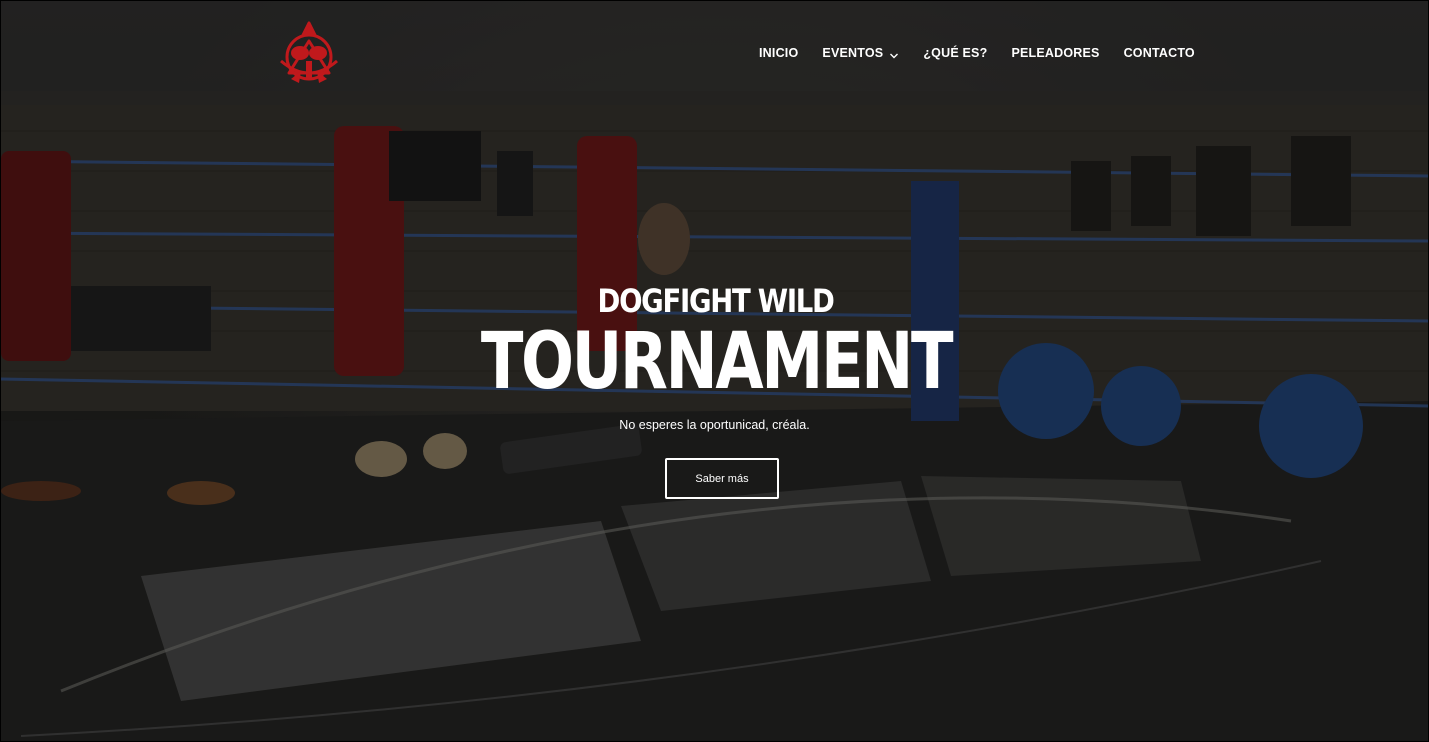  I want to click on nav-item-inicio: INICIO, so click(778, 53).